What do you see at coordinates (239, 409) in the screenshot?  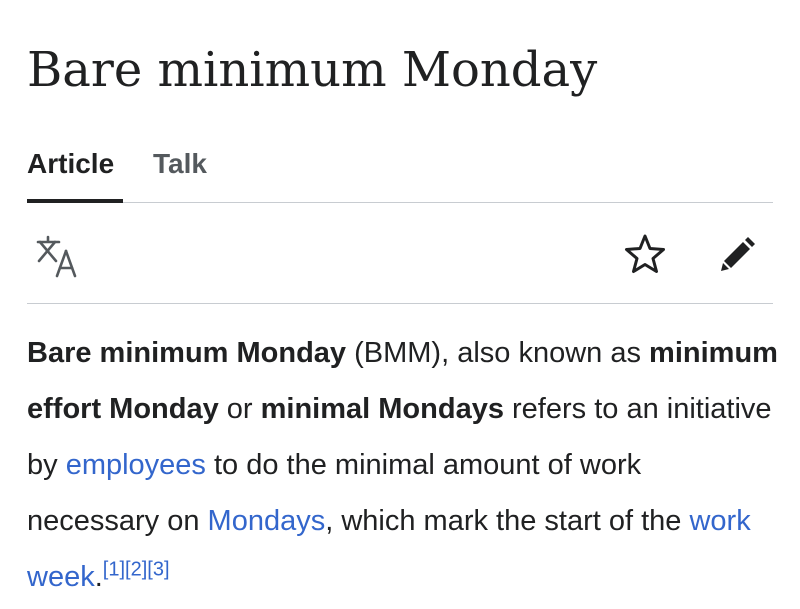 I see `or-text: or` at bounding box center [239, 409].